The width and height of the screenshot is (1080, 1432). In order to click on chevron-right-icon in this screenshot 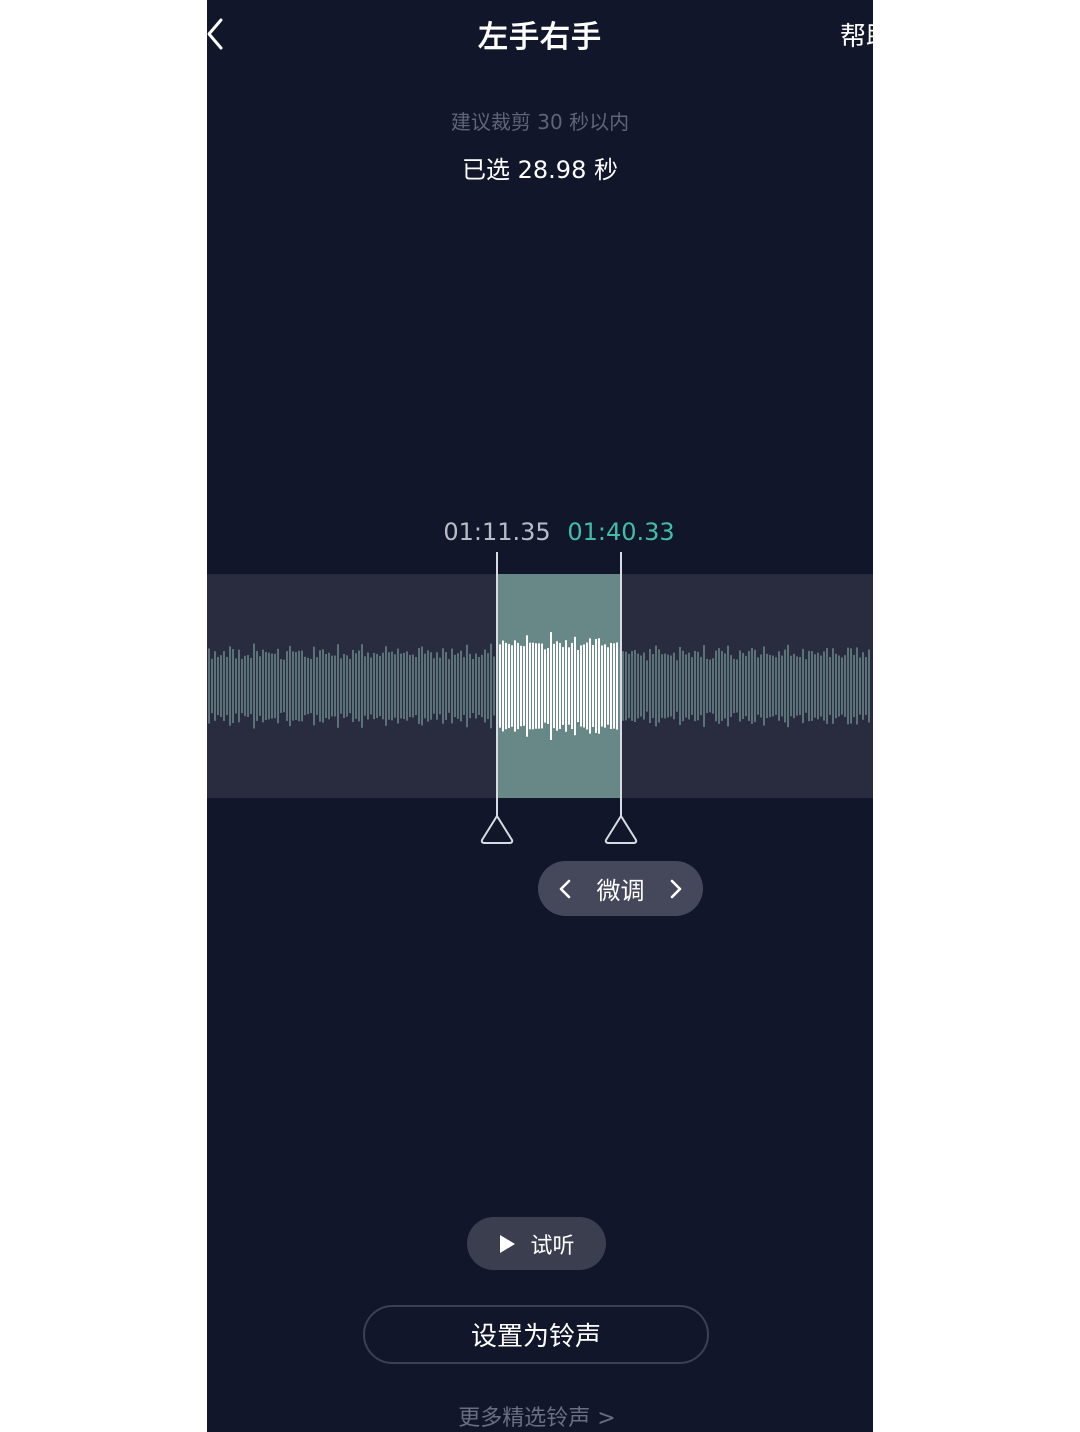, I will do `click(675, 889)`.